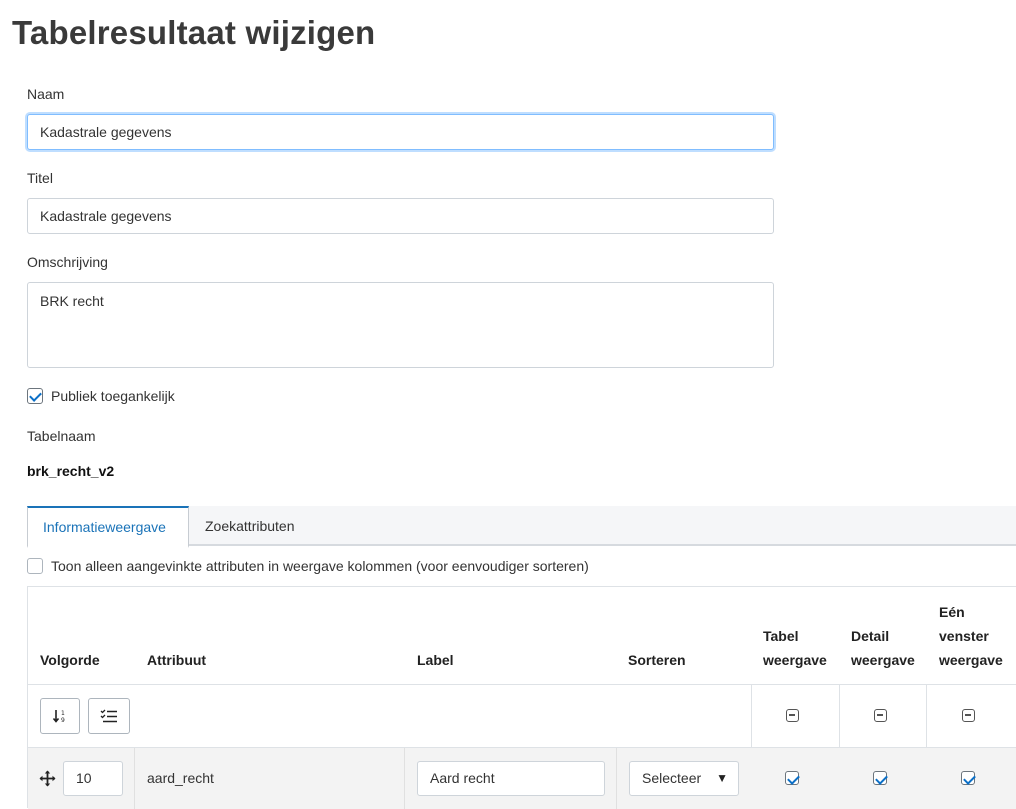 This screenshot has width=1016, height=809. Describe the element at coordinates (250, 526) in the screenshot. I see `tab-zoekattributen: Zoekattributen` at that location.